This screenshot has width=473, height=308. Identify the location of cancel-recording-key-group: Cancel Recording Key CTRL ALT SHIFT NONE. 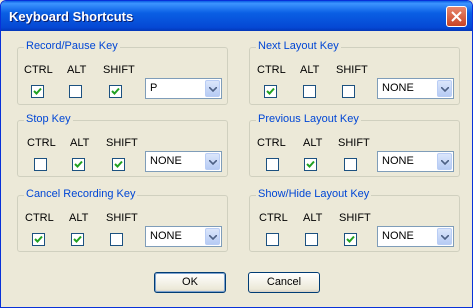
(122, 220).